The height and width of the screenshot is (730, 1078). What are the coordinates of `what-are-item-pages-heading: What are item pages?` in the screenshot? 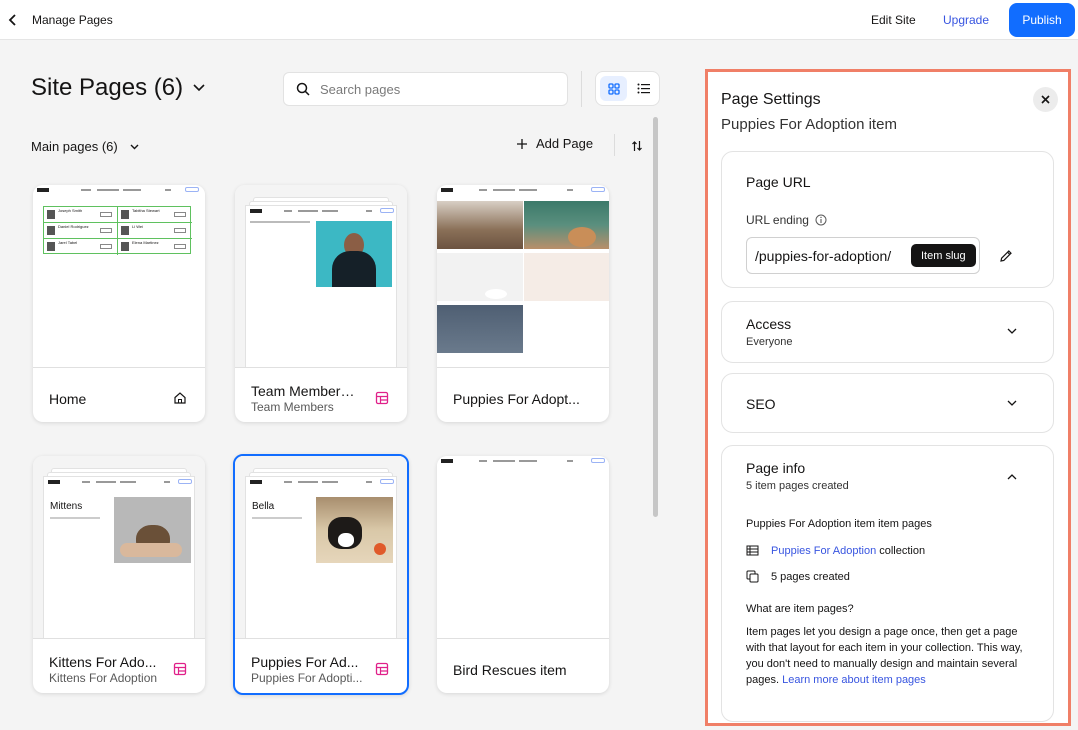 It's located at (800, 609).